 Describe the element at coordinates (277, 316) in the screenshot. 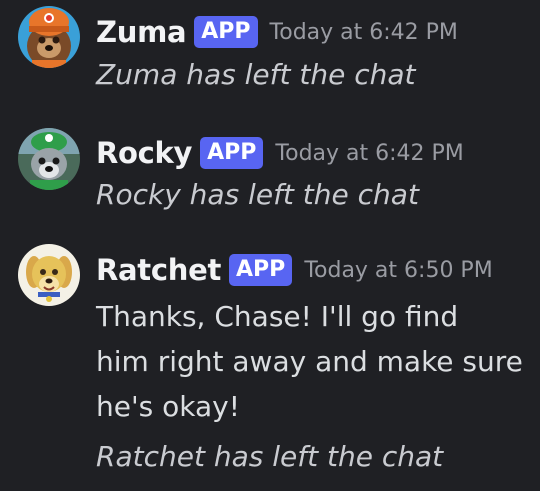

I see `message-line: Thanks, Chase! I'll go find` at that location.